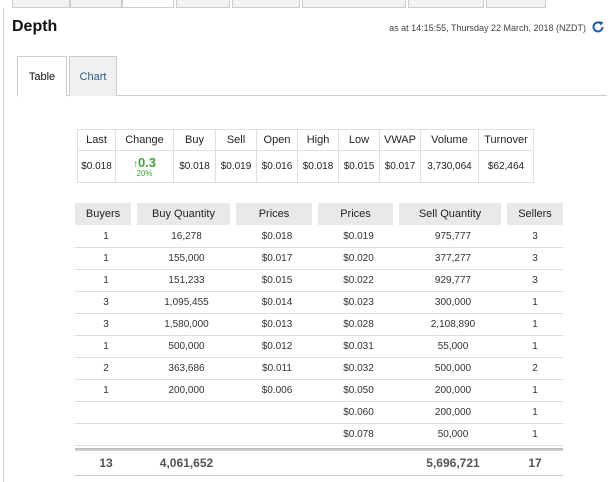 The width and height of the screenshot is (610, 482). I want to click on view-tabs: Table Chart, so click(312, 76).